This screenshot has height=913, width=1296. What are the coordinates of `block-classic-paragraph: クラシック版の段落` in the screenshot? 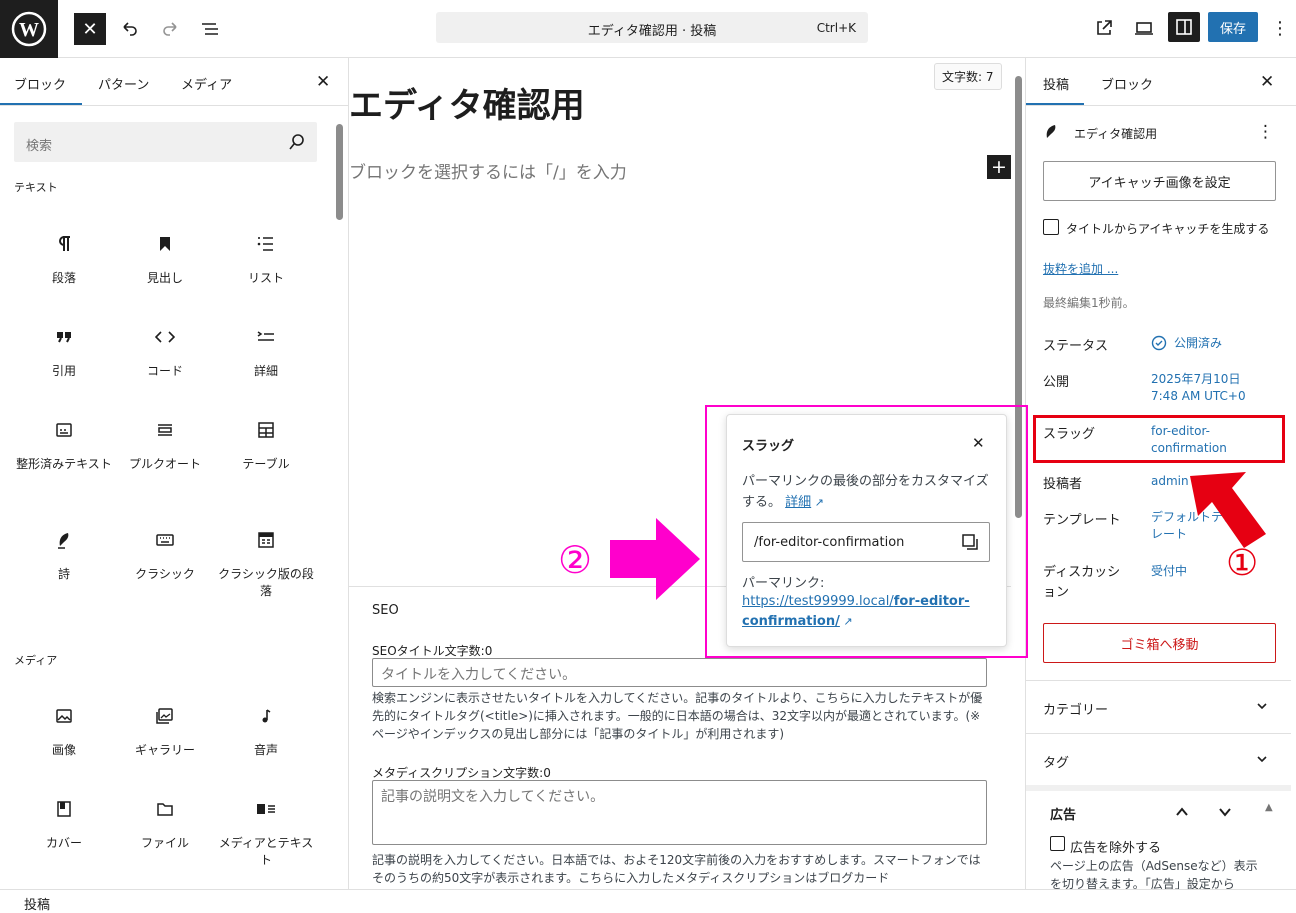 It's located at (266, 565).